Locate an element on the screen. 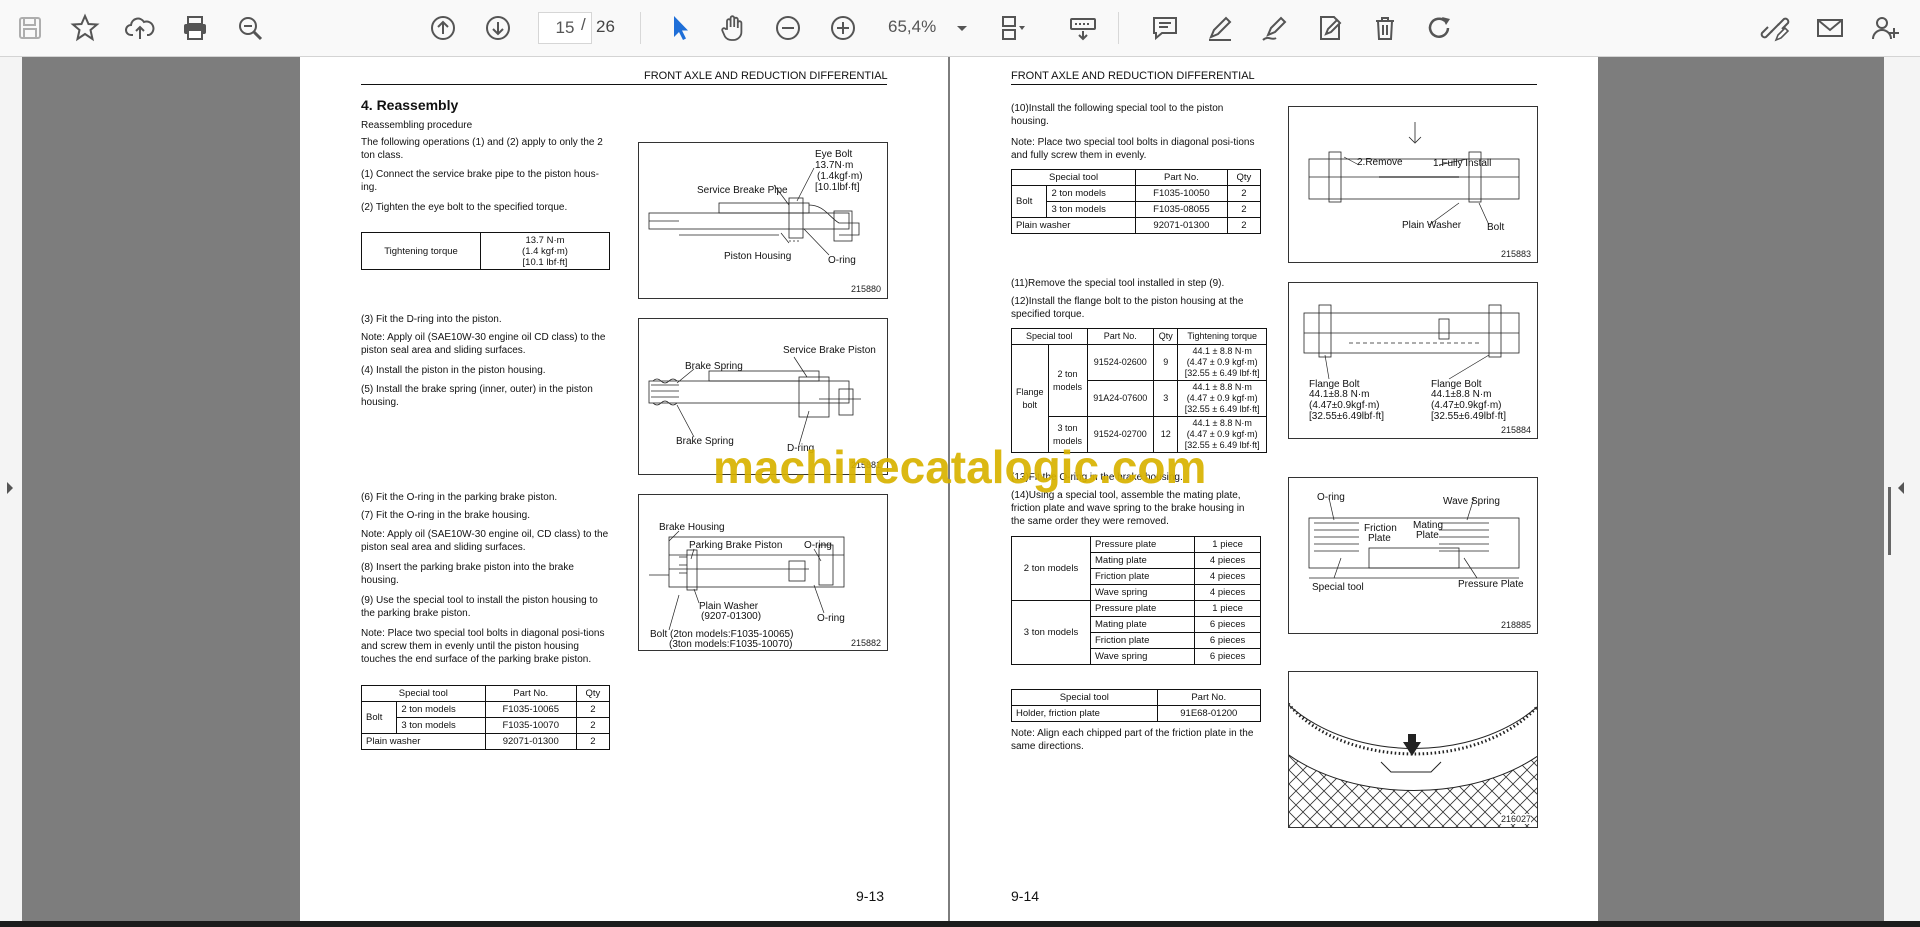 The height and width of the screenshot is (927, 1920). link-edit-icon is located at coordinates (1775, 28).